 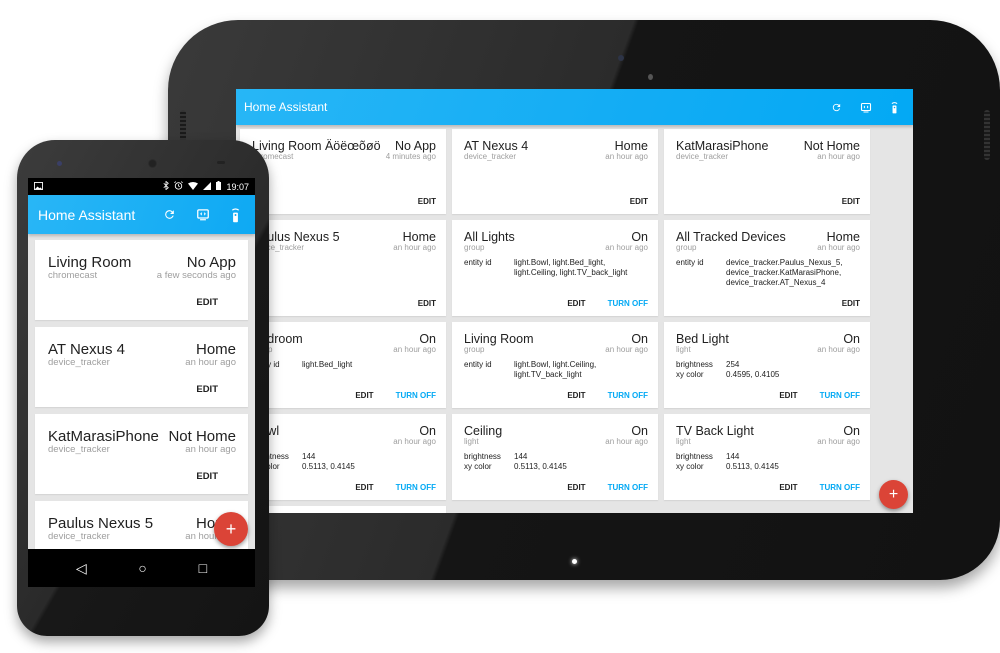 I want to click on card-header: TV Back Light On, so click(x=768, y=431).